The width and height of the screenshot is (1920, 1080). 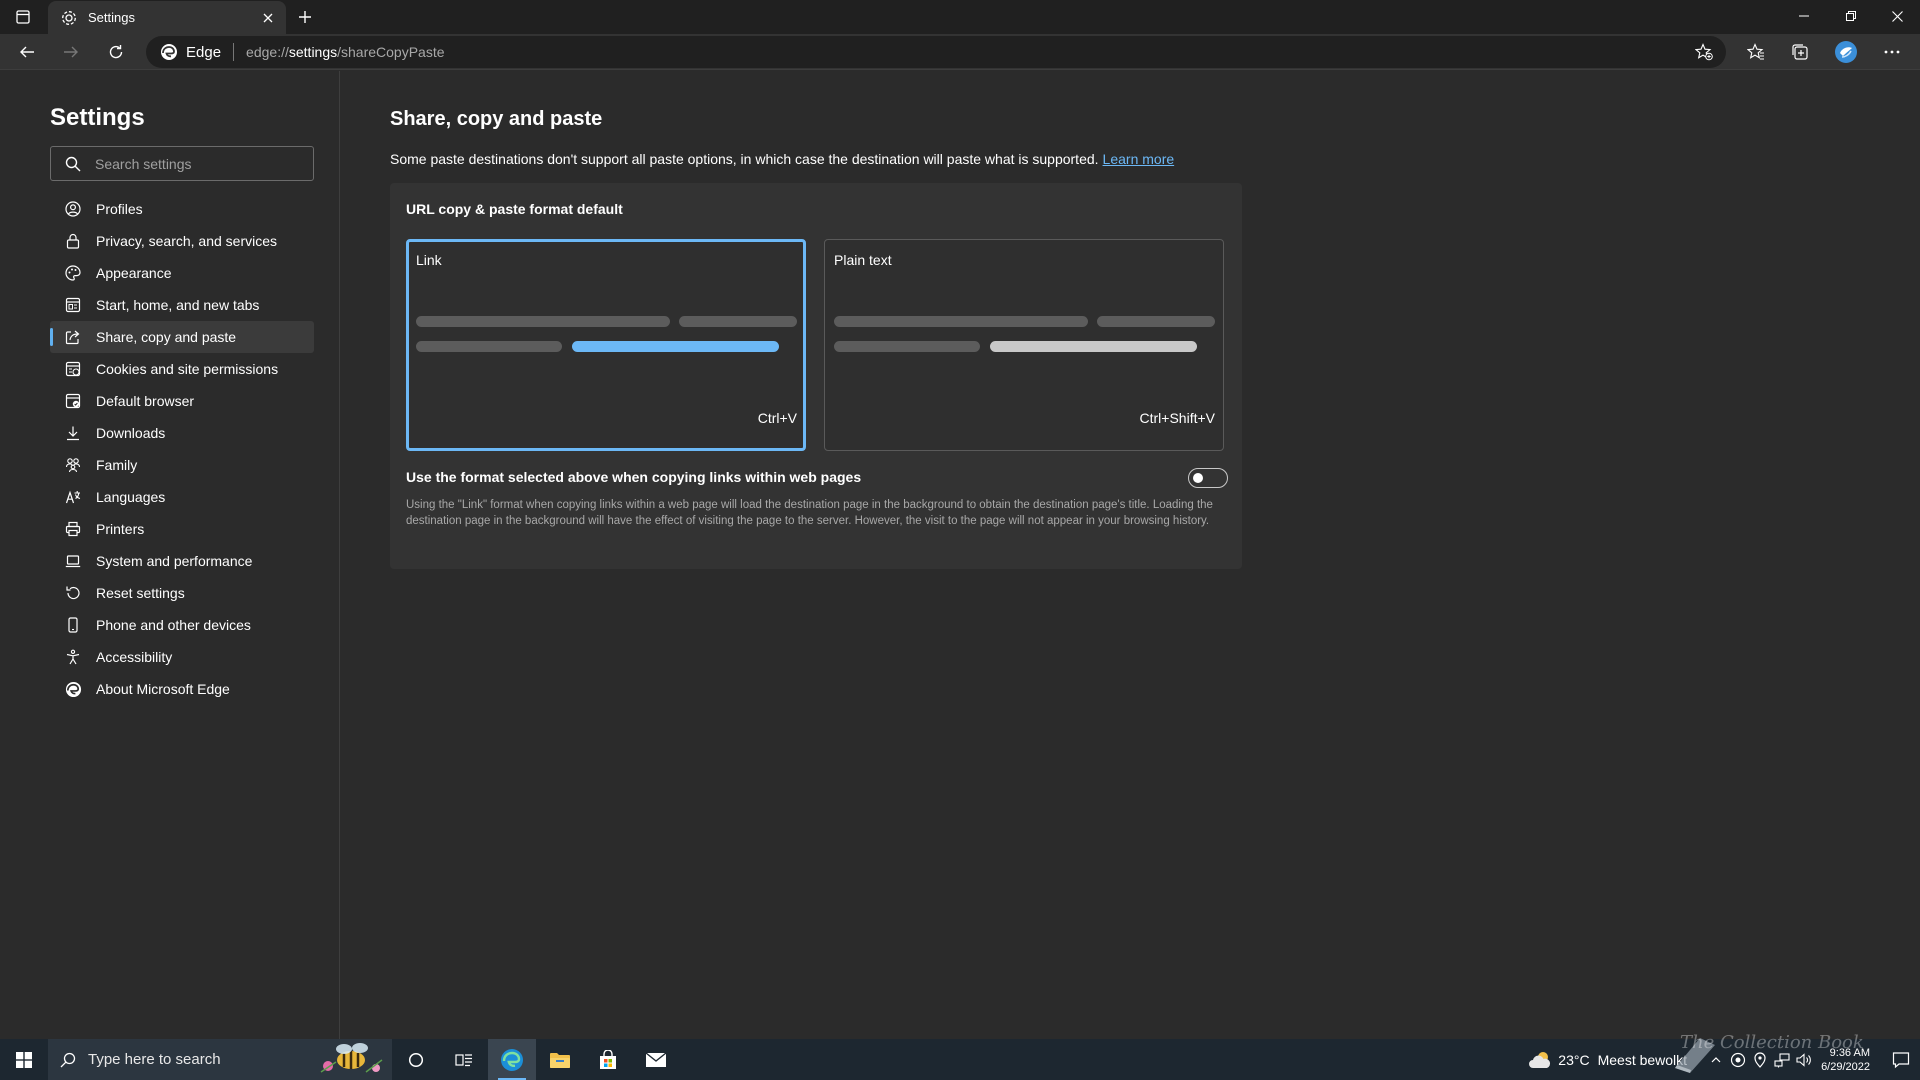 I want to click on sidebar-item-label: Phone and other devices, so click(x=173, y=625).